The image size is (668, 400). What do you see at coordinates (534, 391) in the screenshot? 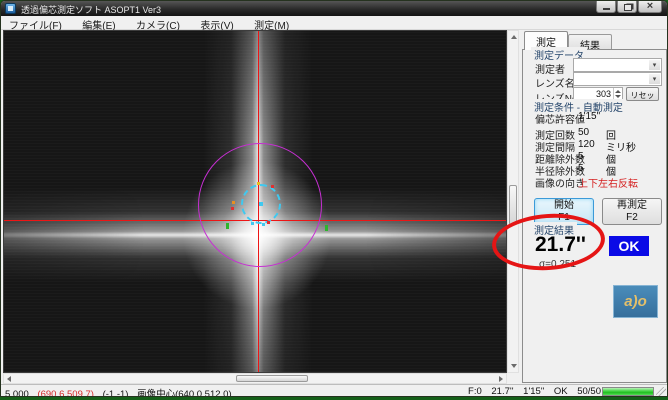
I see `status-tolerance: 1'15"` at bounding box center [534, 391].